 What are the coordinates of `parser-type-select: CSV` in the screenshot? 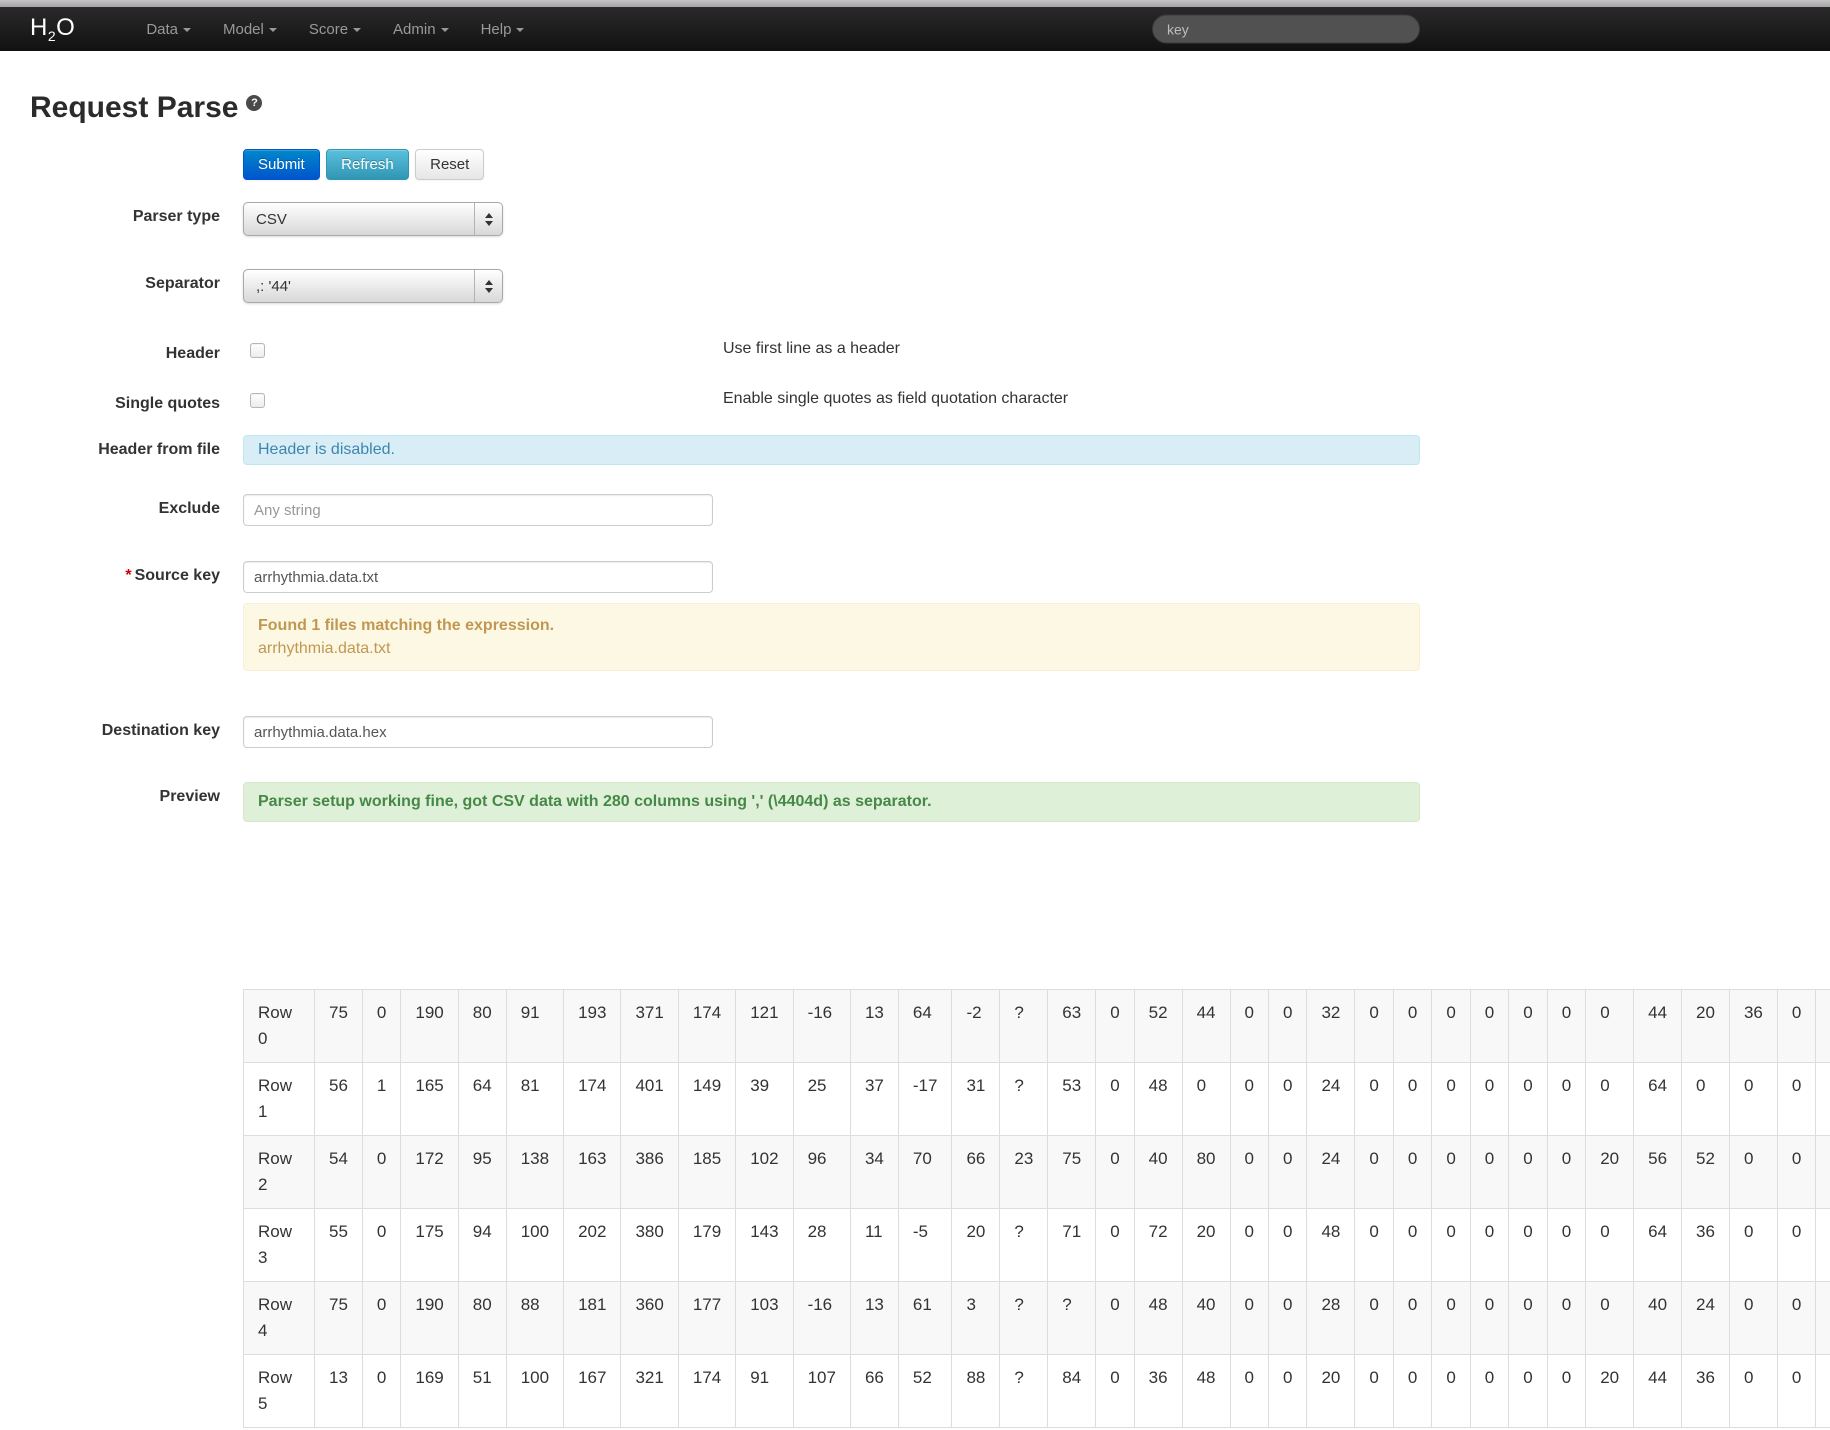 It's located at (373, 219).